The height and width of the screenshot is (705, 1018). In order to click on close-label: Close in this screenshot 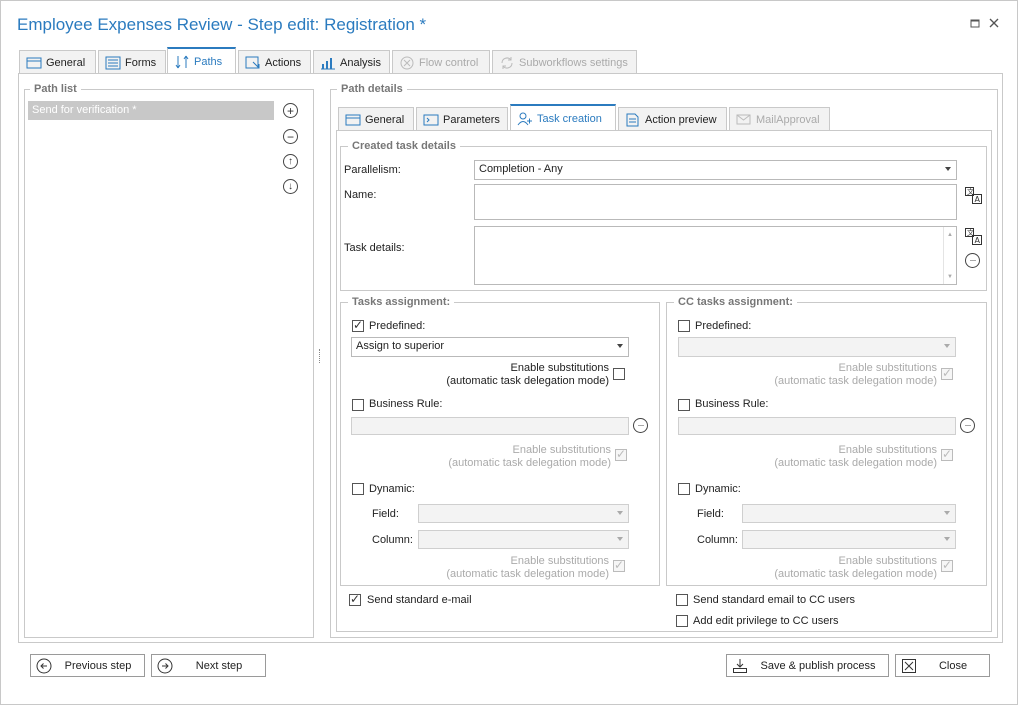, I will do `click(953, 665)`.